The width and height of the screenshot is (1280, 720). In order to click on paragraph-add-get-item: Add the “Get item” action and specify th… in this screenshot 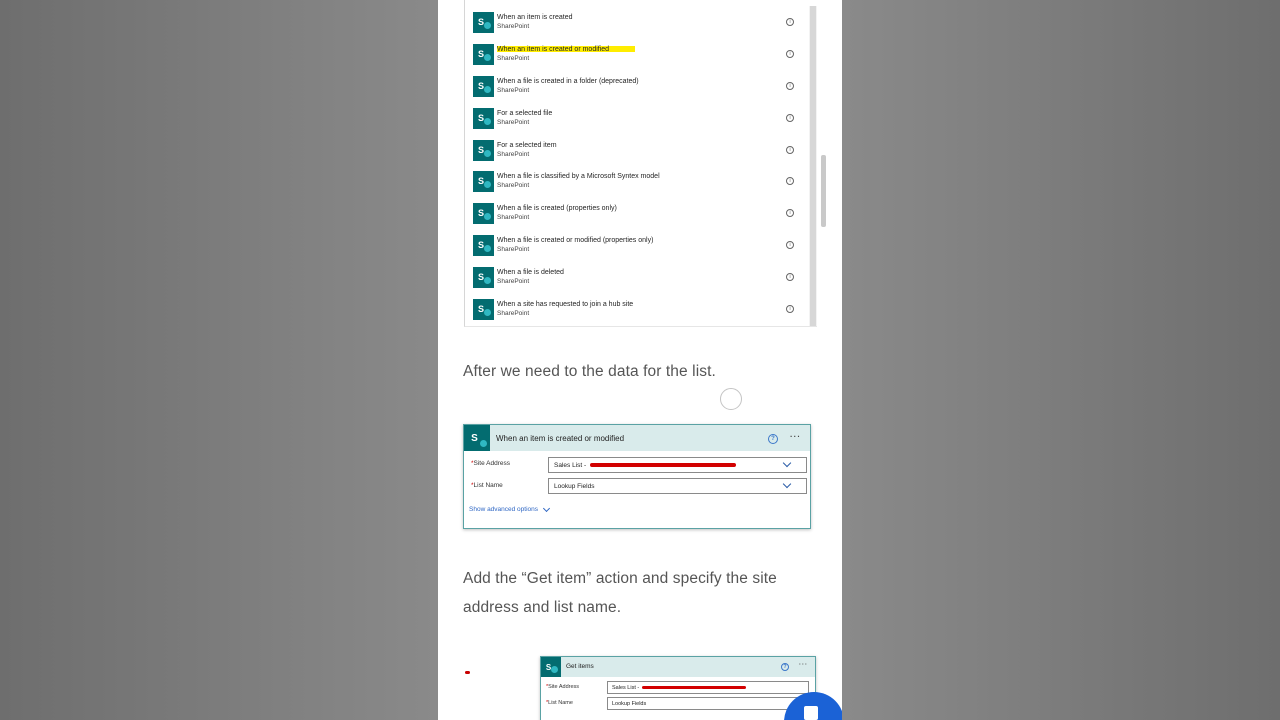, I will do `click(620, 593)`.